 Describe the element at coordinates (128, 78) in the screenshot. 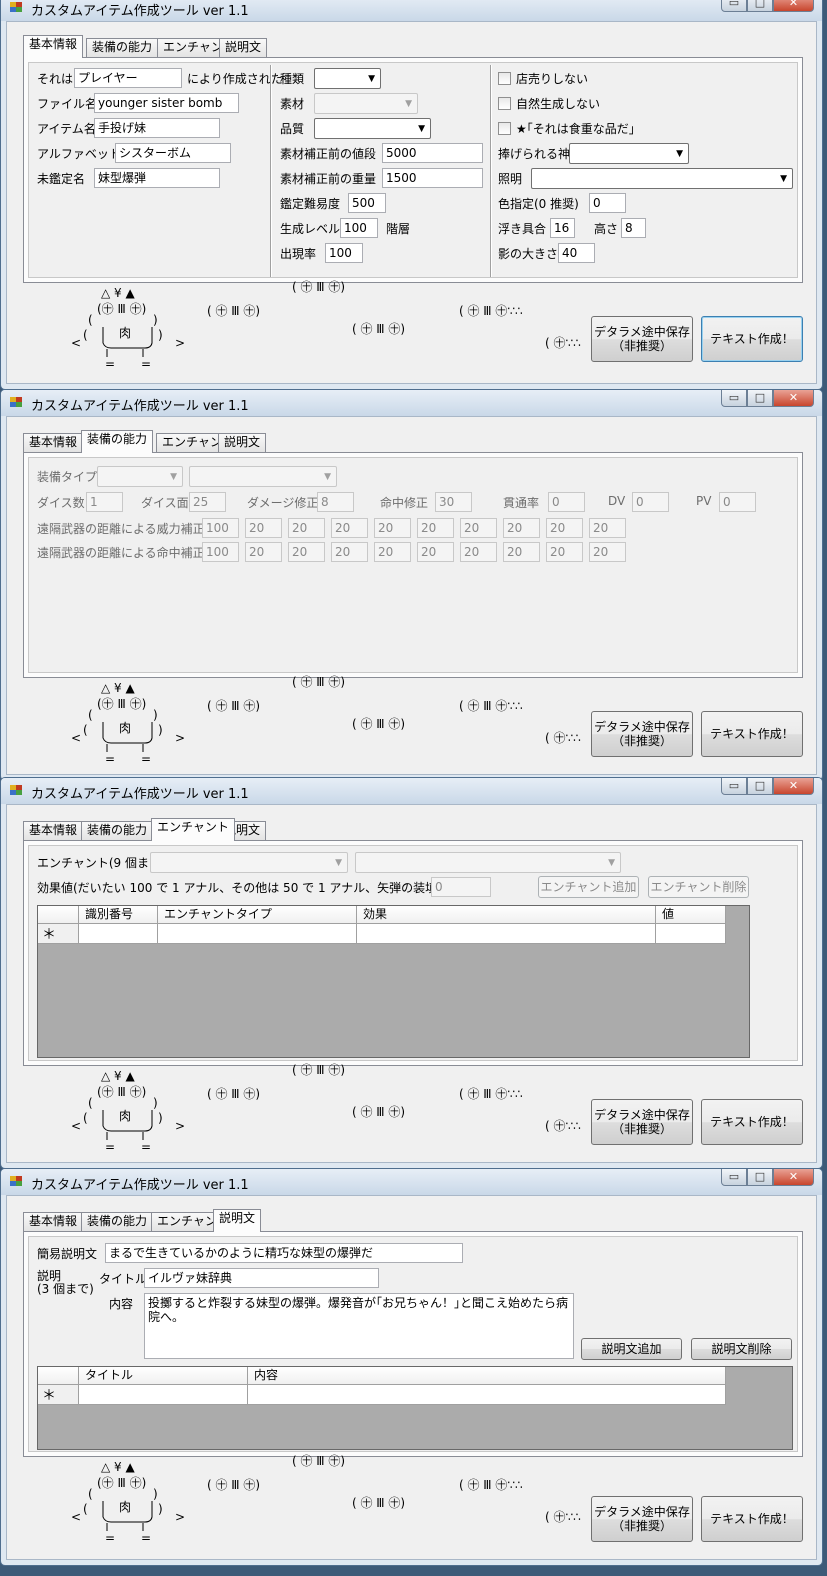

I see `author-field: プレイヤー` at that location.